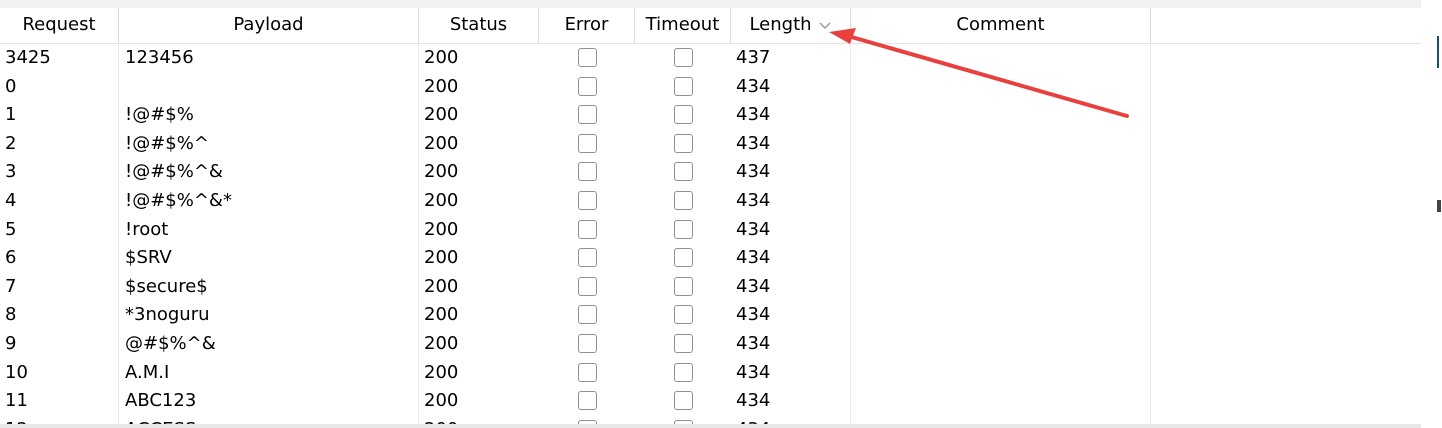  I want to click on request-cell: 3, so click(11, 172).